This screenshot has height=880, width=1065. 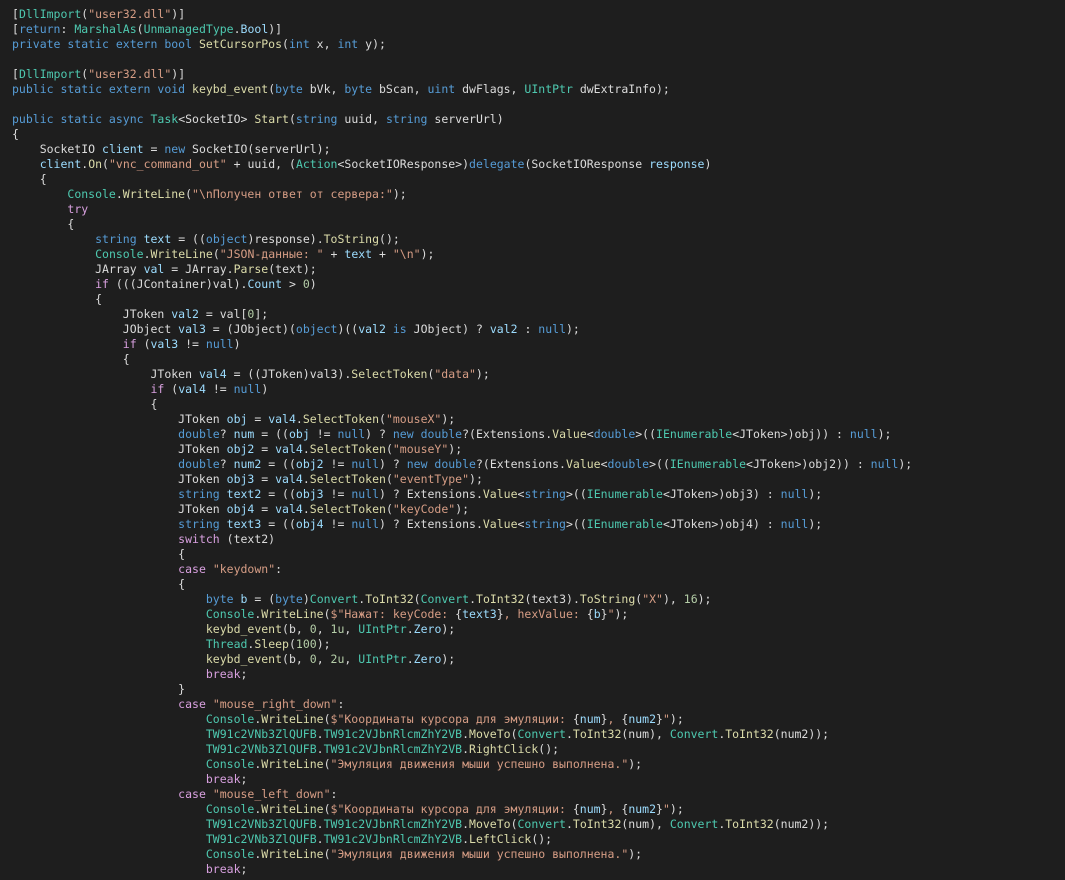 What do you see at coordinates (261, 314) in the screenshot?
I see `code-token: ];` at bounding box center [261, 314].